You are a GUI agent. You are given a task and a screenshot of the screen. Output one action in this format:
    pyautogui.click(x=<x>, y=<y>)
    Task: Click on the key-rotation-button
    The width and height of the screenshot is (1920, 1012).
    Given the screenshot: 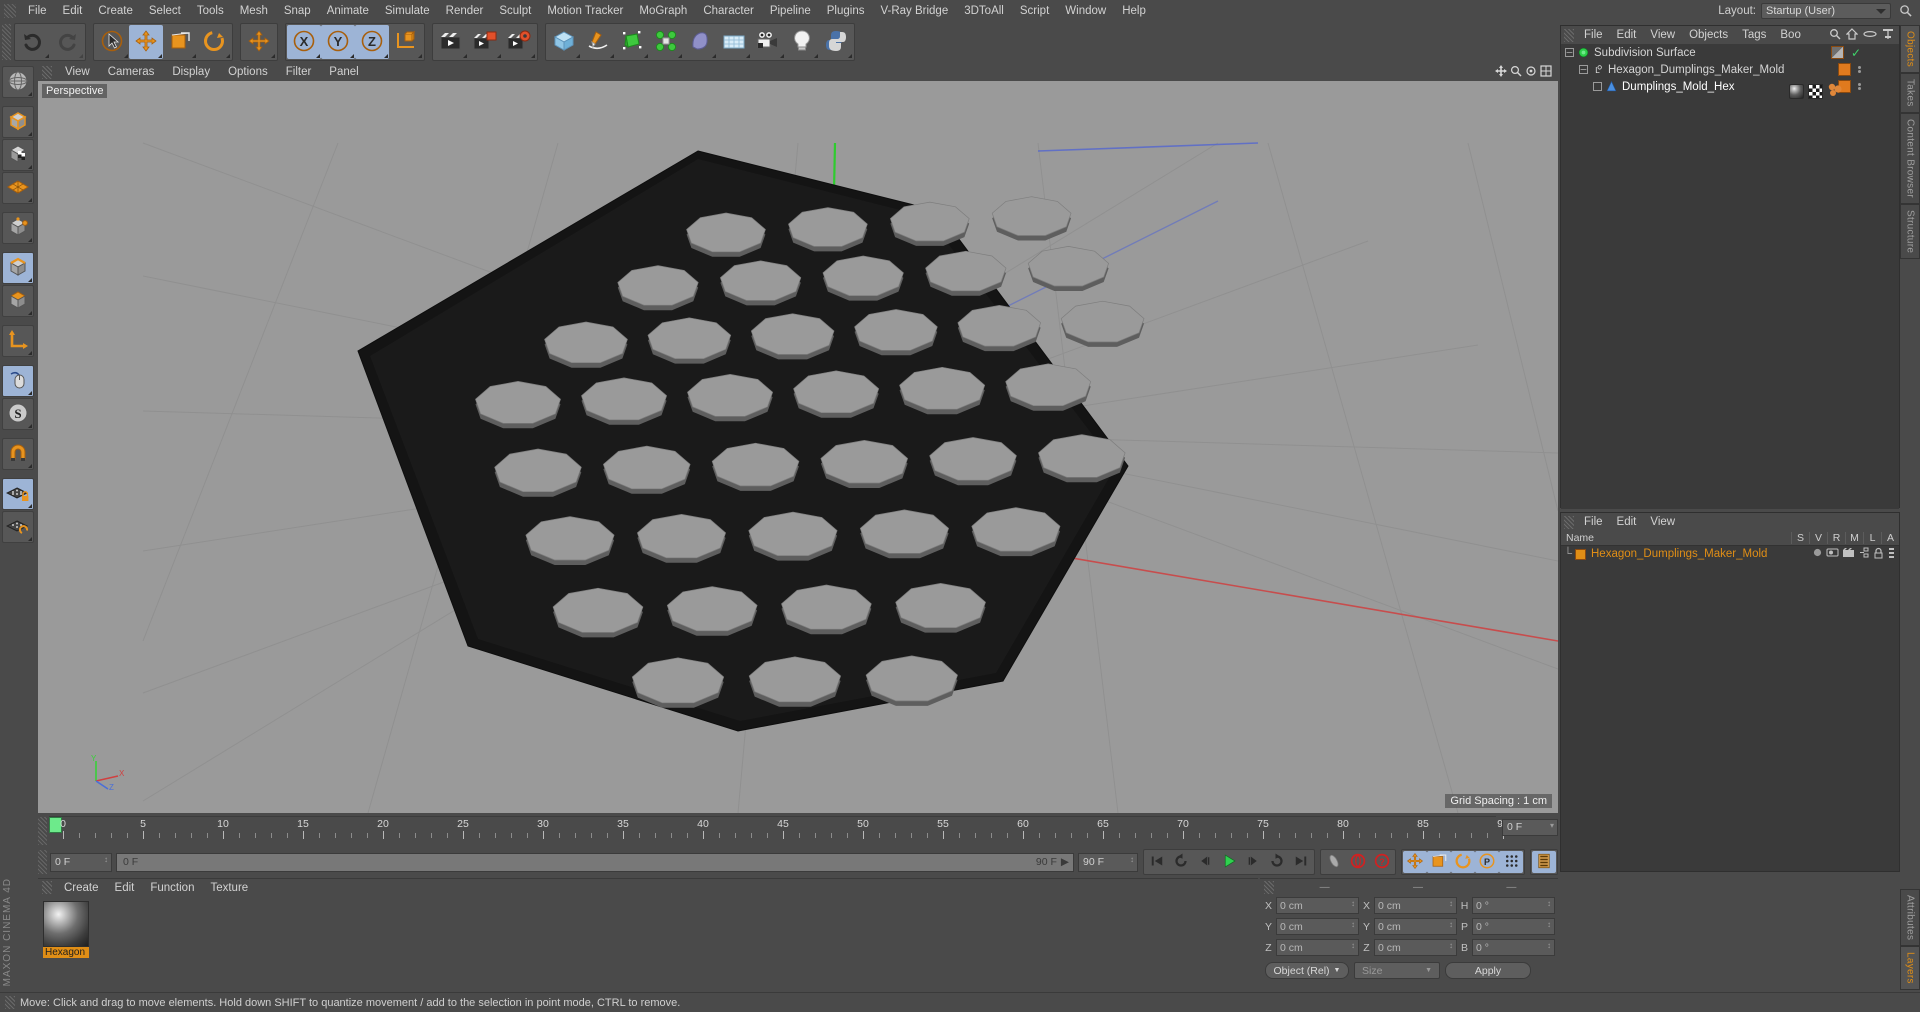 What is the action you would take?
    pyautogui.click(x=1463, y=862)
    